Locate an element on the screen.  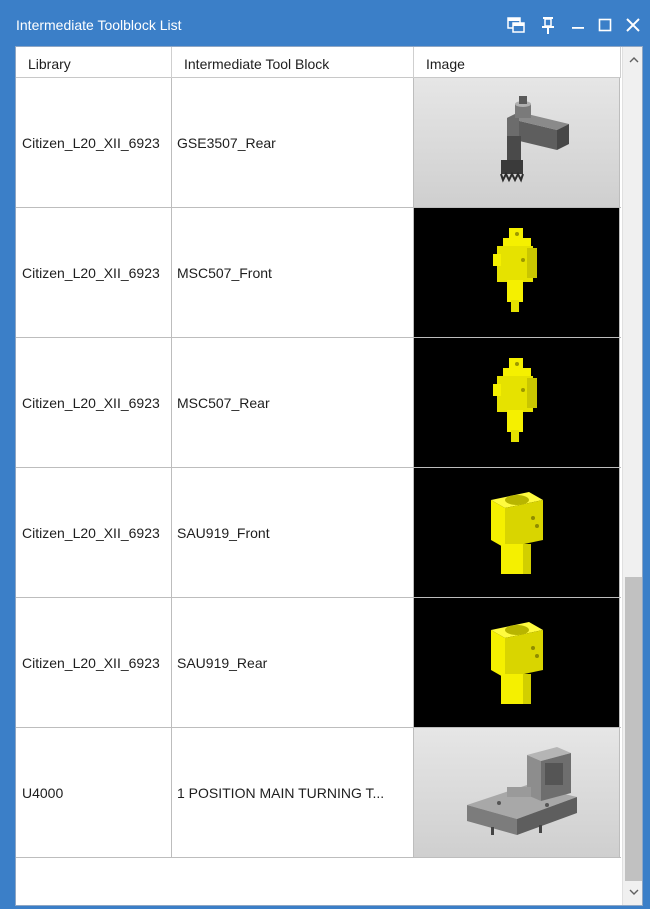
table-row: Citizen_L20_XII_6923 SAU919_Front is located at coordinates (318, 533).